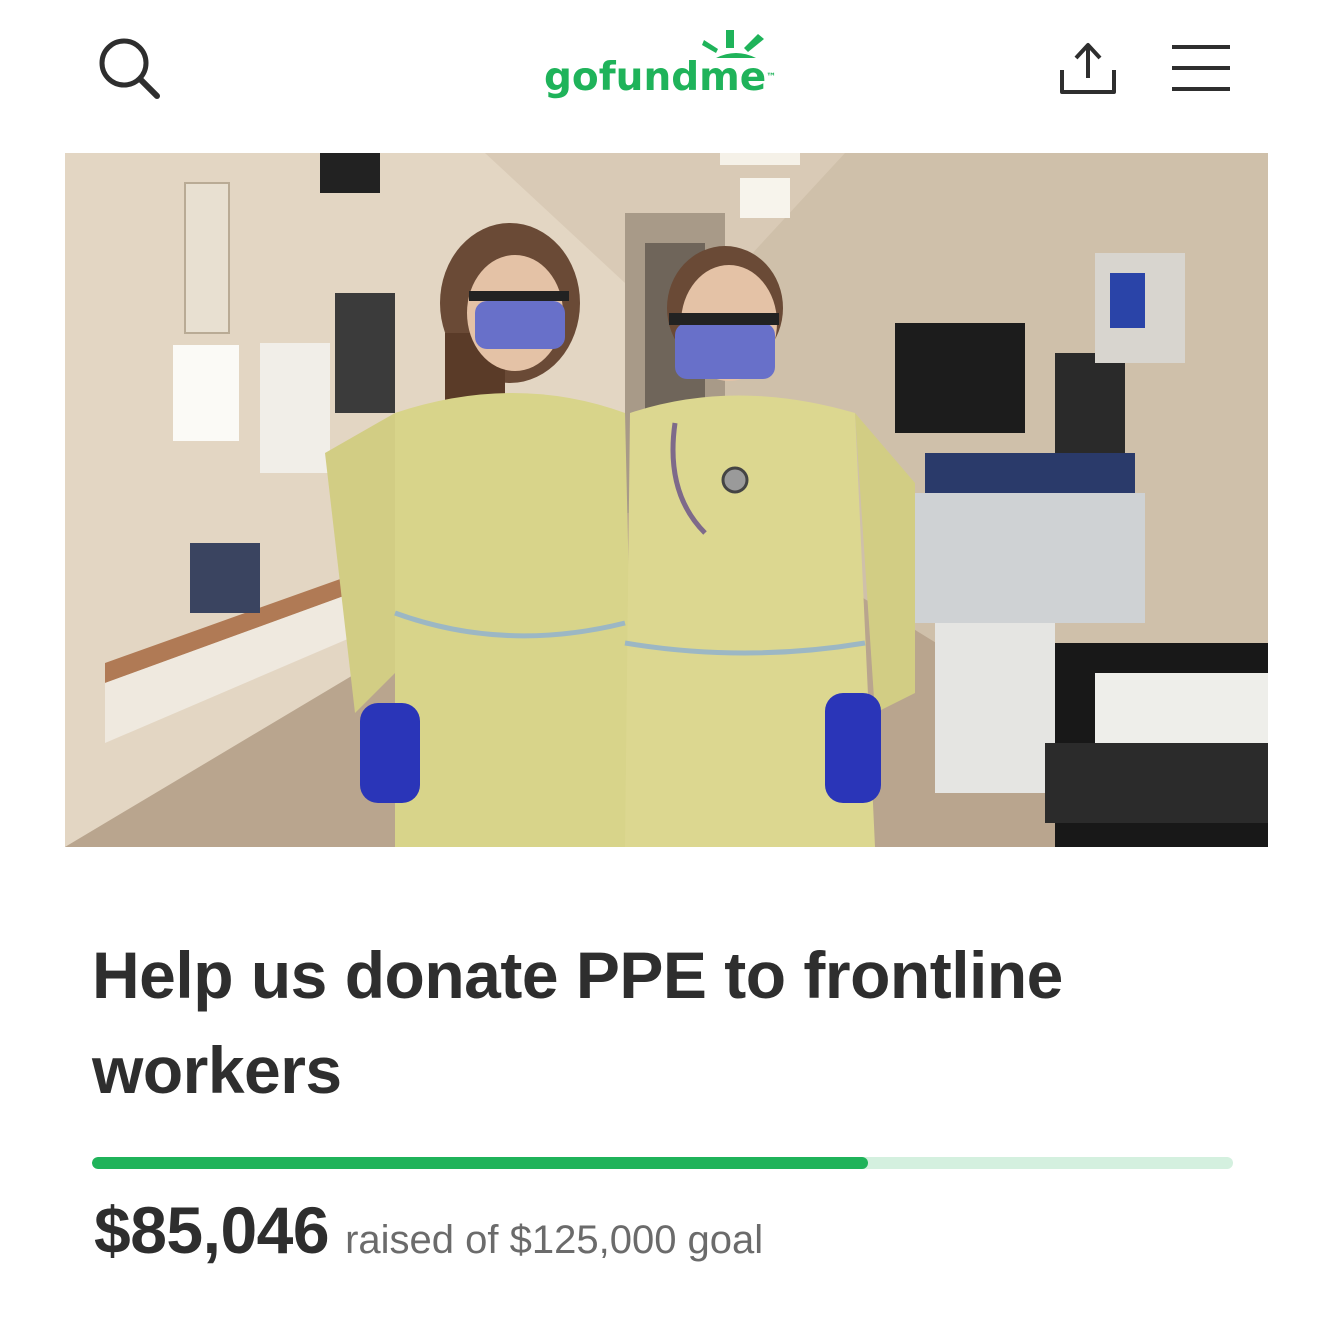 The image size is (1333, 1333). I want to click on search-button, so click(129, 69).